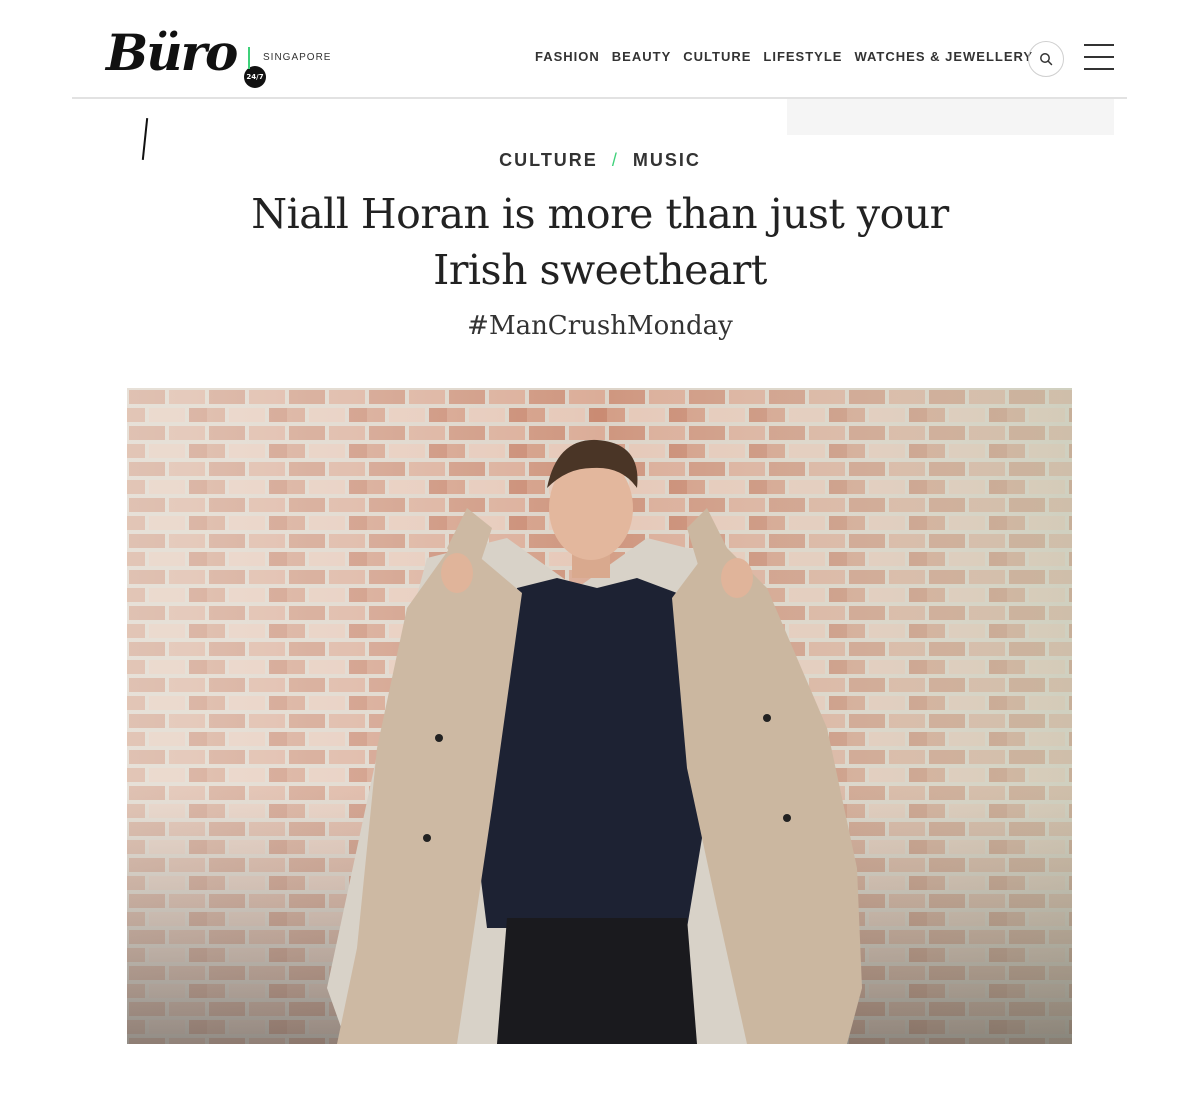 The image size is (1200, 1114). Describe the element at coordinates (249, 58) in the screenshot. I see `edition-divider` at that location.